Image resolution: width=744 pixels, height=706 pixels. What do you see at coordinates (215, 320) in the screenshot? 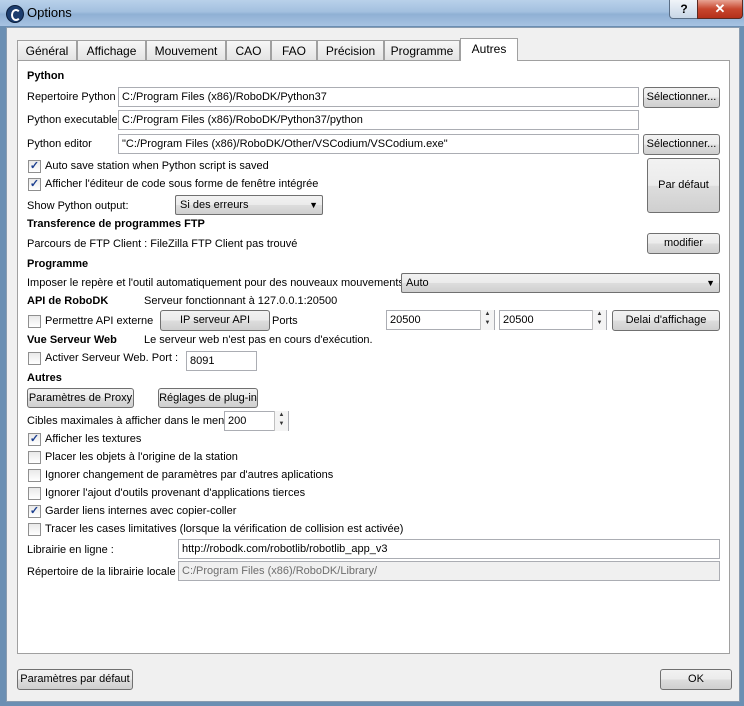
I see `api-ip-server-button: IP serveur API` at bounding box center [215, 320].